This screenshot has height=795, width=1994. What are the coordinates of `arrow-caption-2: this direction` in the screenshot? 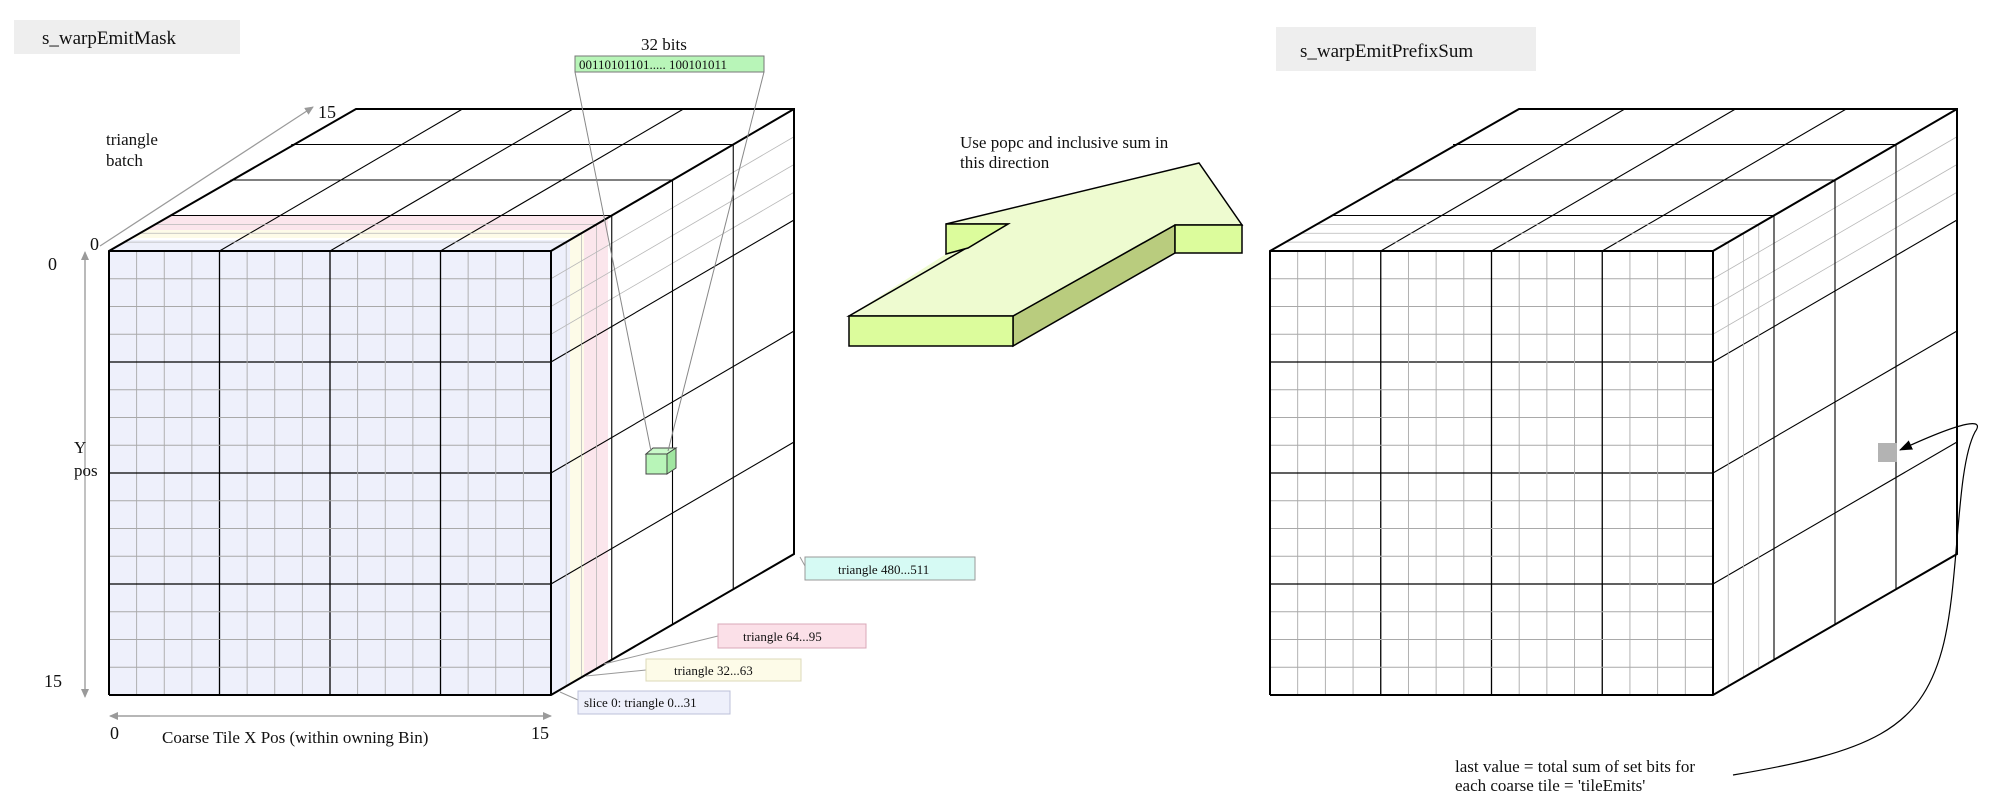 It's located at (1005, 162).